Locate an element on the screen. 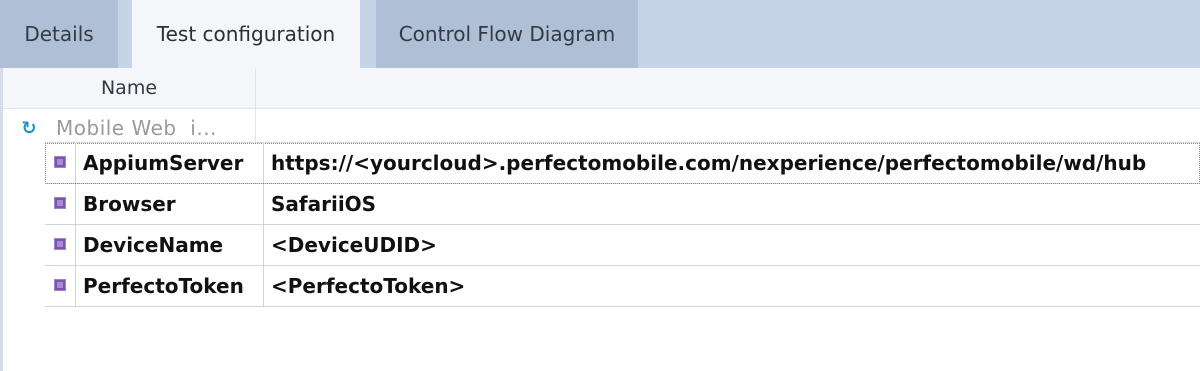 This screenshot has width=1200, height=371. property-row: Browser SafariiOS is located at coordinates (622, 204).